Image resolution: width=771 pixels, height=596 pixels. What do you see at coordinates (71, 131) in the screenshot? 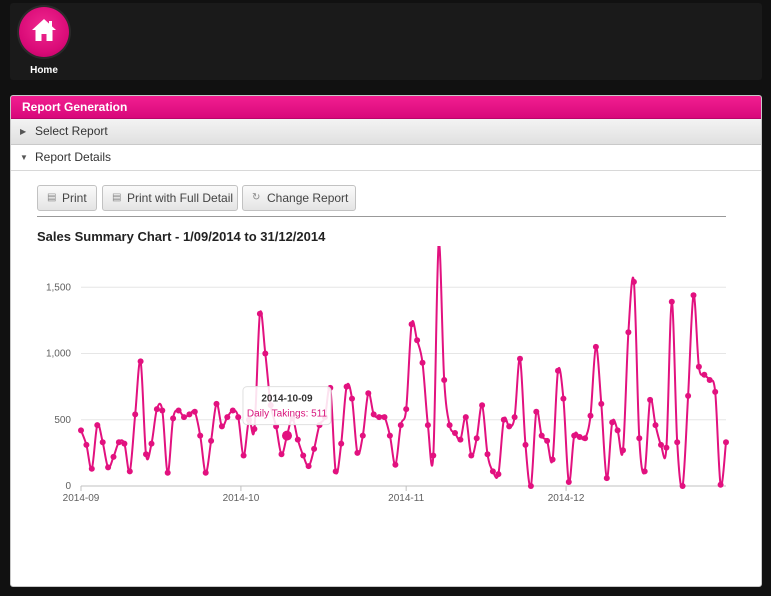
I see `select-report-label: Select Report` at bounding box center [71, 131].